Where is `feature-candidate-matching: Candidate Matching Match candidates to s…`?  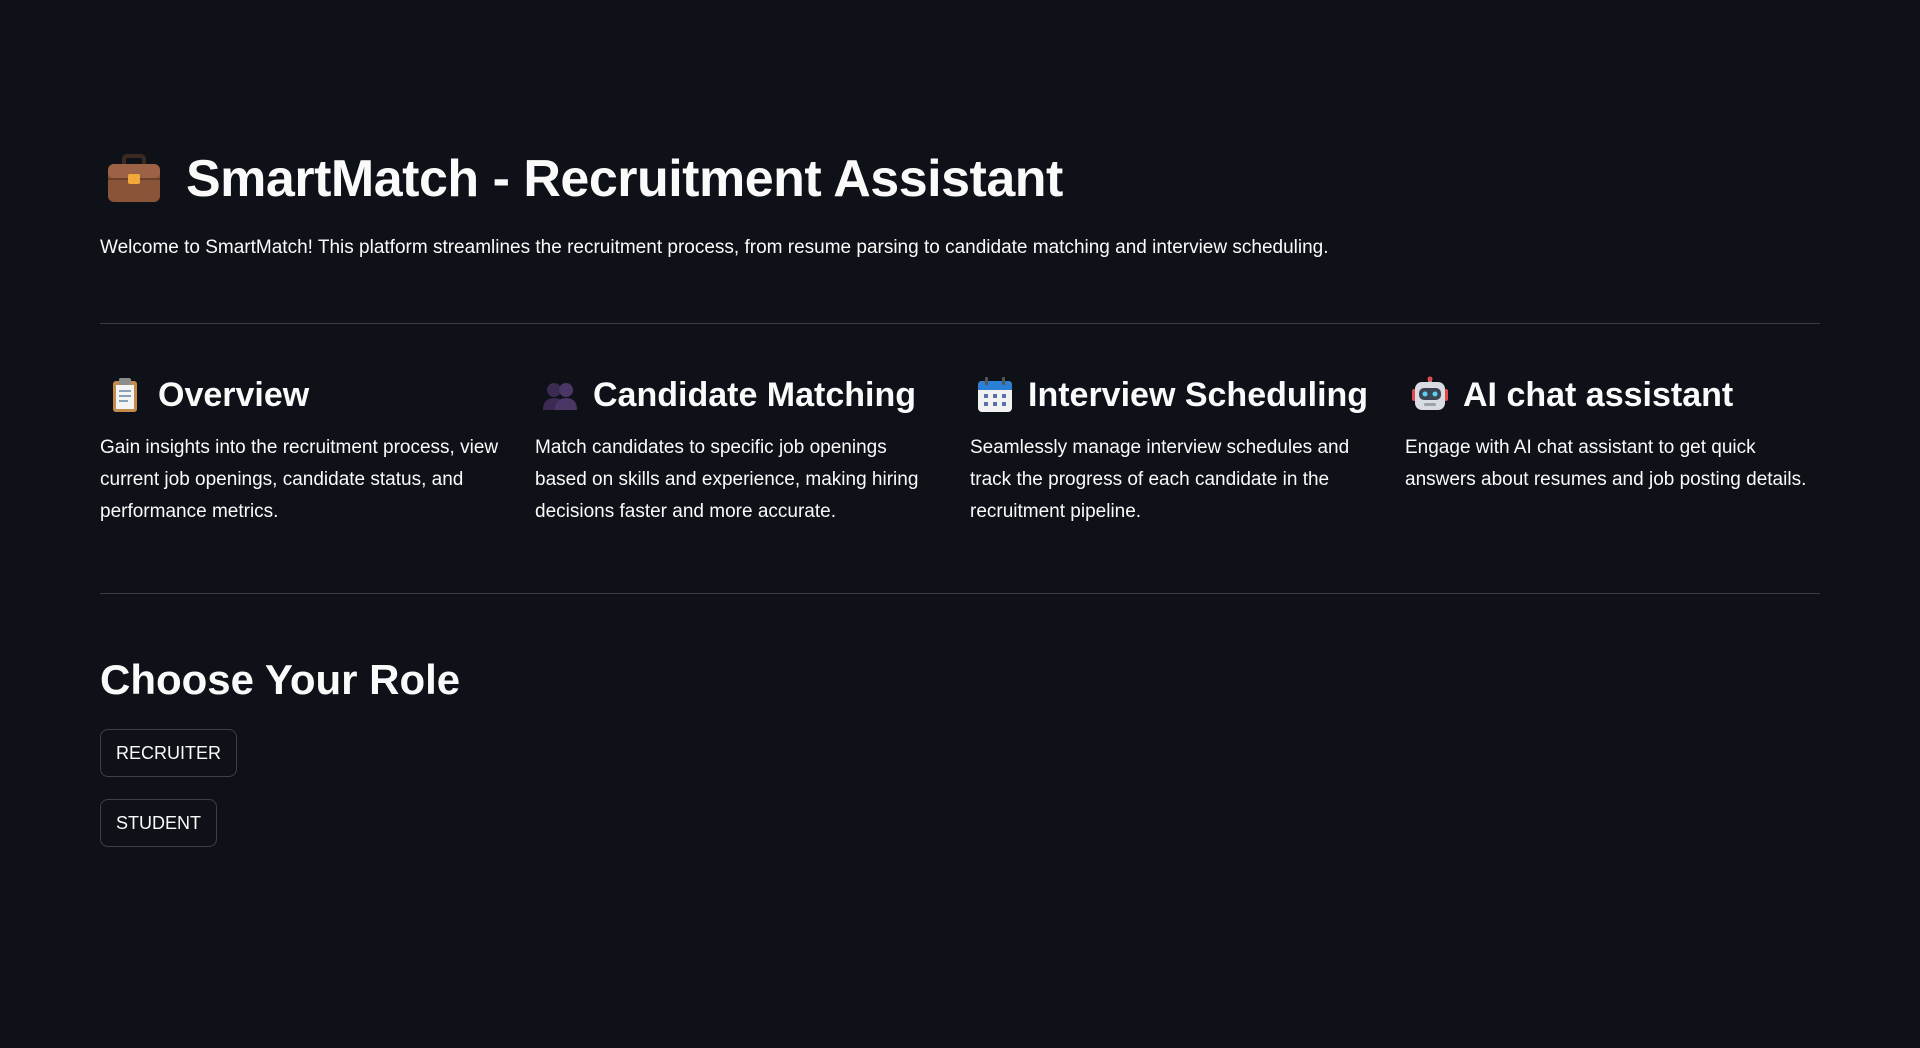 feature-candidate-matching: Candidate Matching Match candidates to s… is located at coordinates (737, 450).